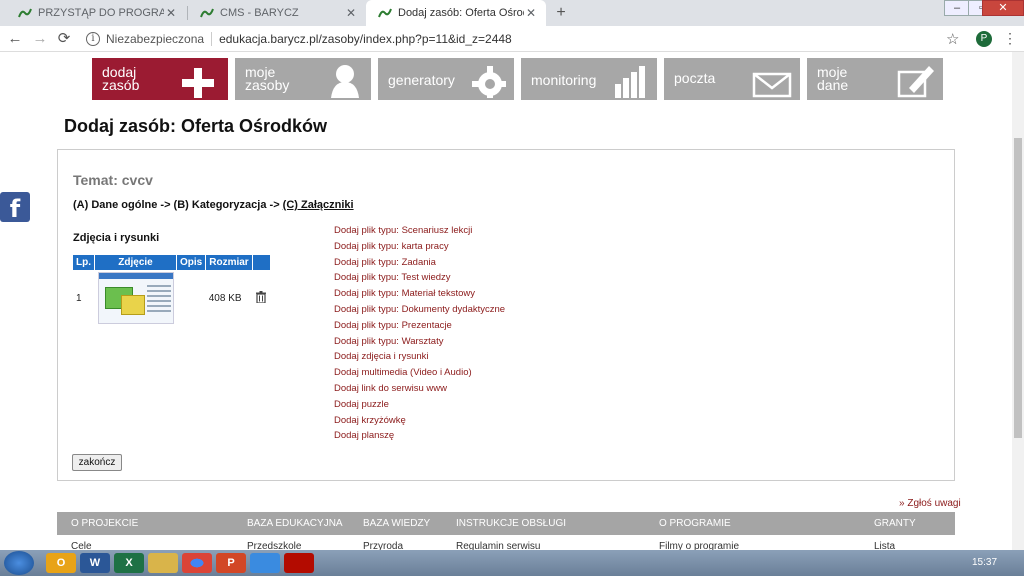 The height and width of the screenshot is (576, 1024). Describe the element at coordinates (64, 39) in the screenshot. I see `reload-button: ⟳` at that location.